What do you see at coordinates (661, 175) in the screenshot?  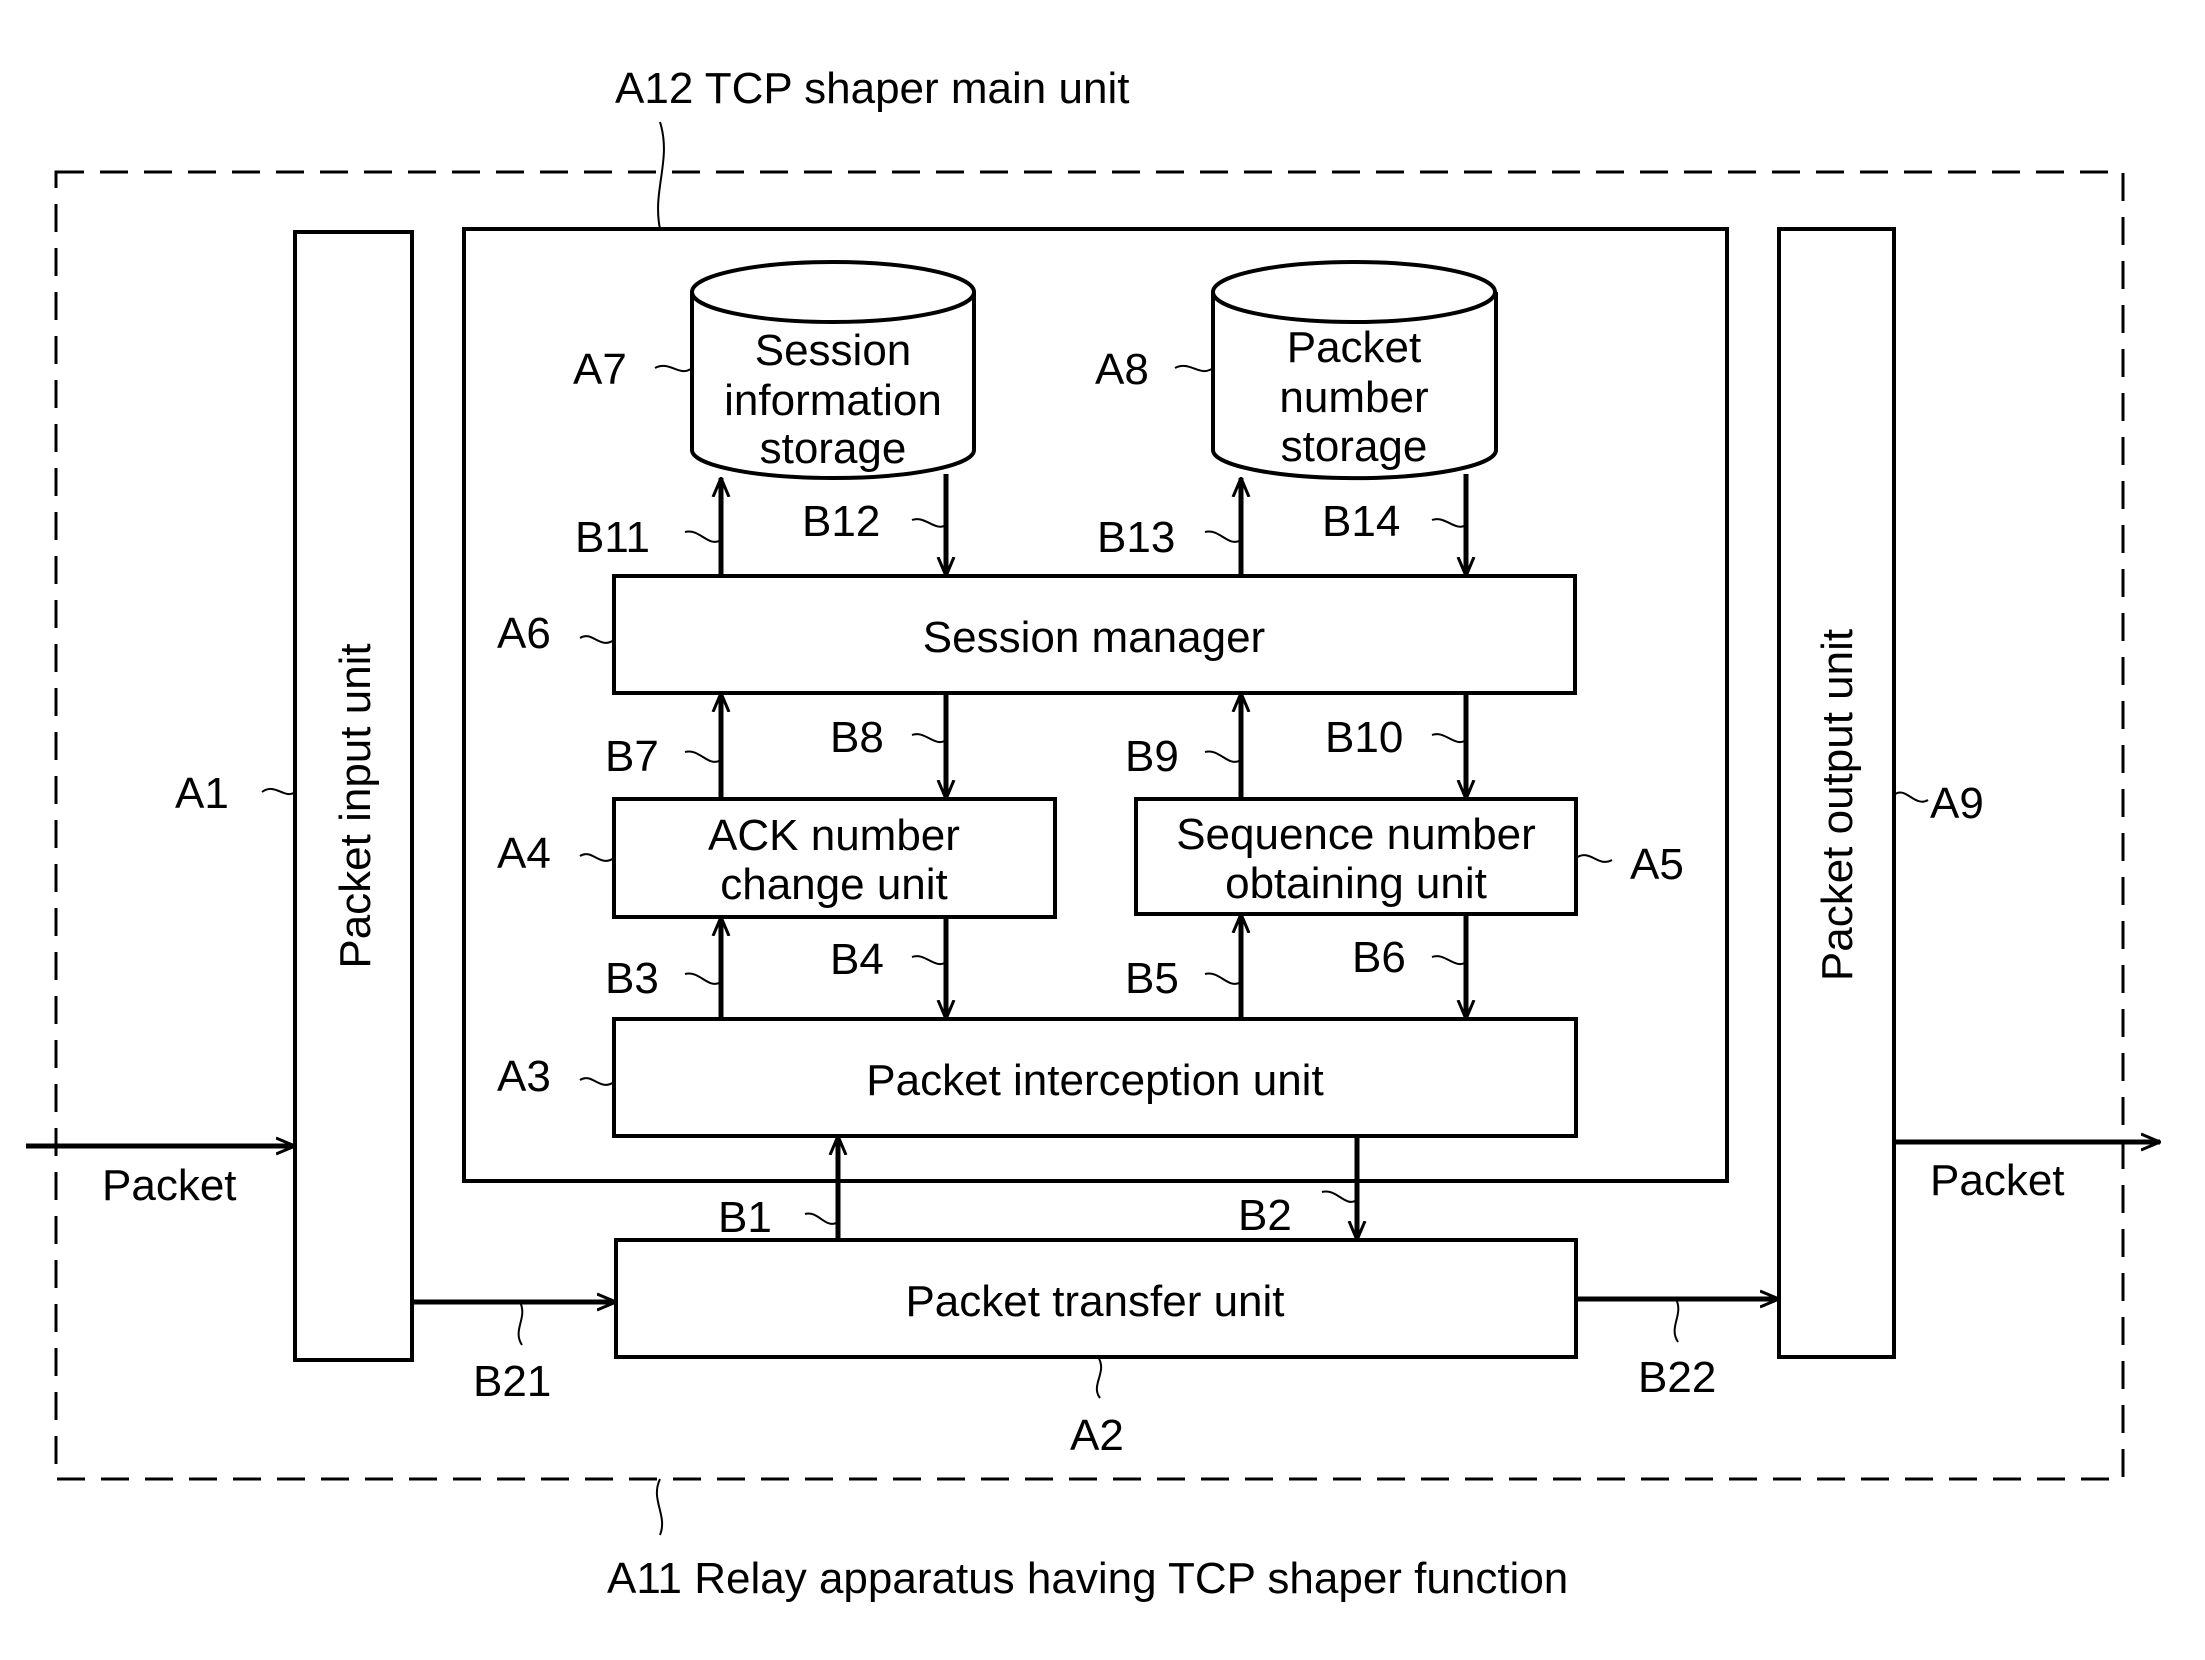 I see `a12-leader` at bounding box center [661, 175].